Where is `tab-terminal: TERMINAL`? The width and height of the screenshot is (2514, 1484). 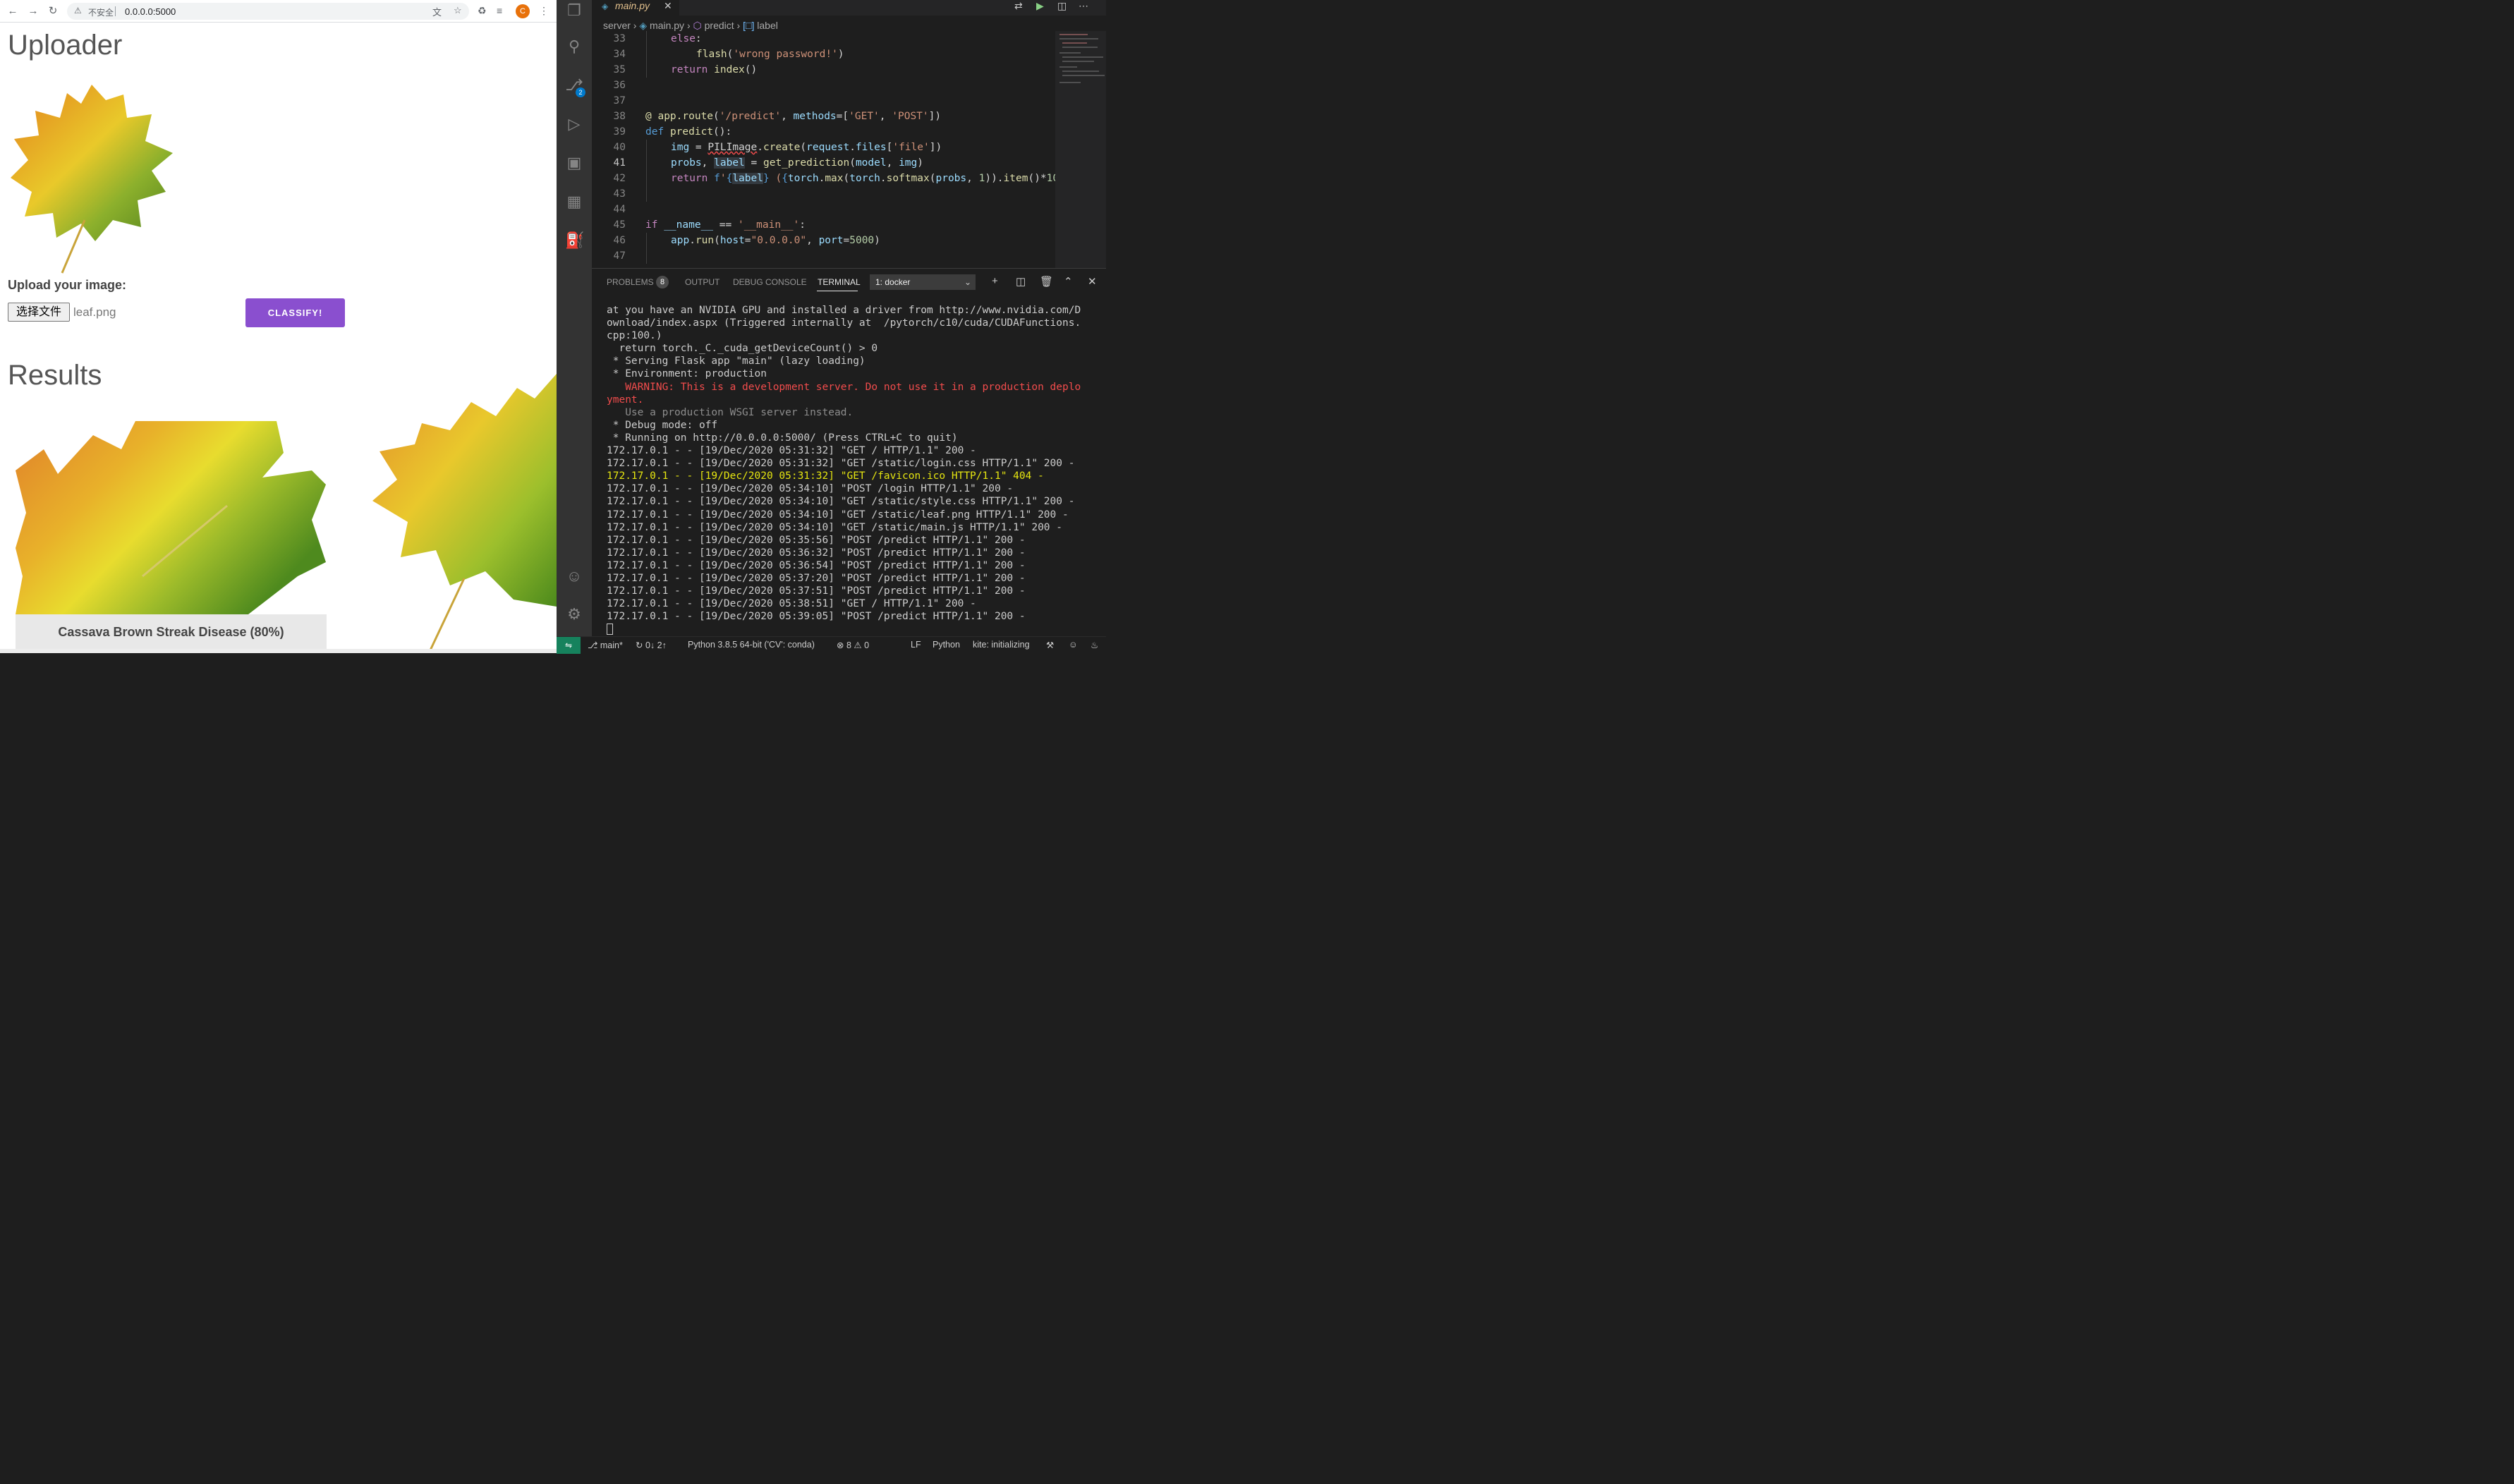
tab-terminal: TERMINAL is located at coordinates (839, 282).